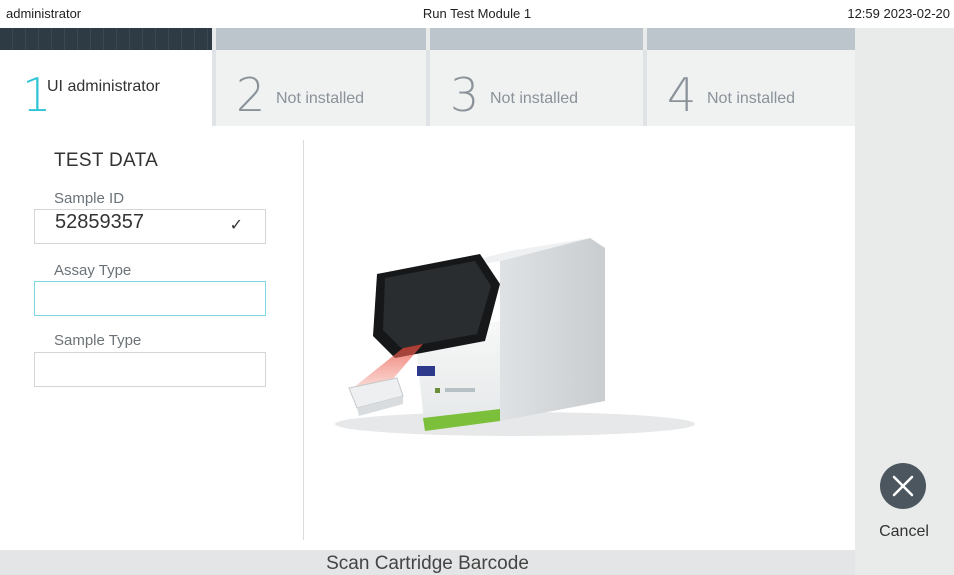  I want to click on tab-label: UI administrator, so click(103, 86).